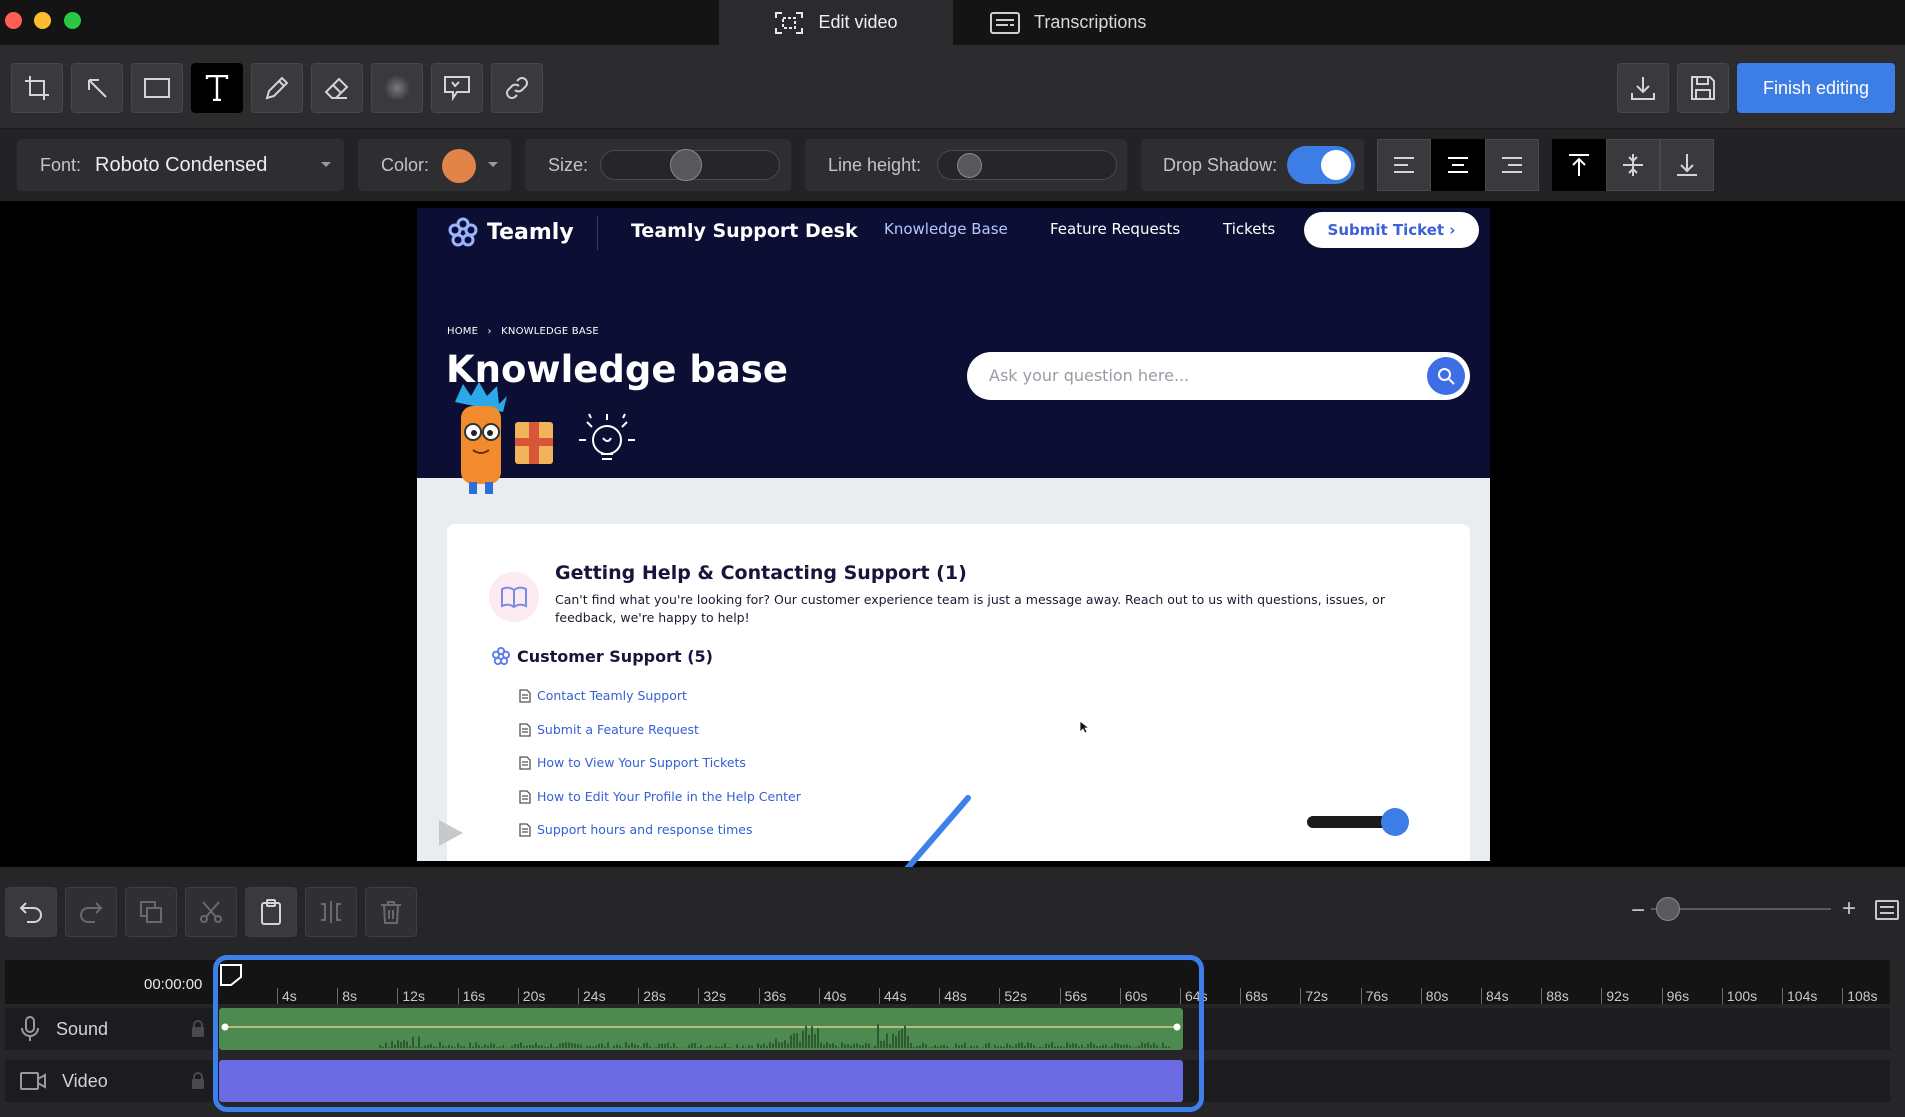 This screenshot has height=1117, width=1905. I want to click on transcript-icon, so click(1005, 22).